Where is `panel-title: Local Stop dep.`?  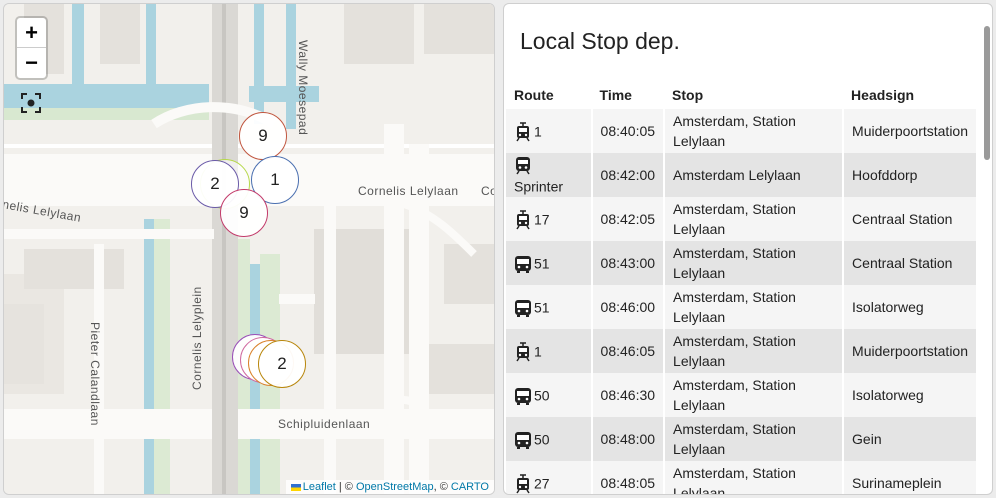 panel-title: Local Stop dep. is located at coordinates (600, 41).